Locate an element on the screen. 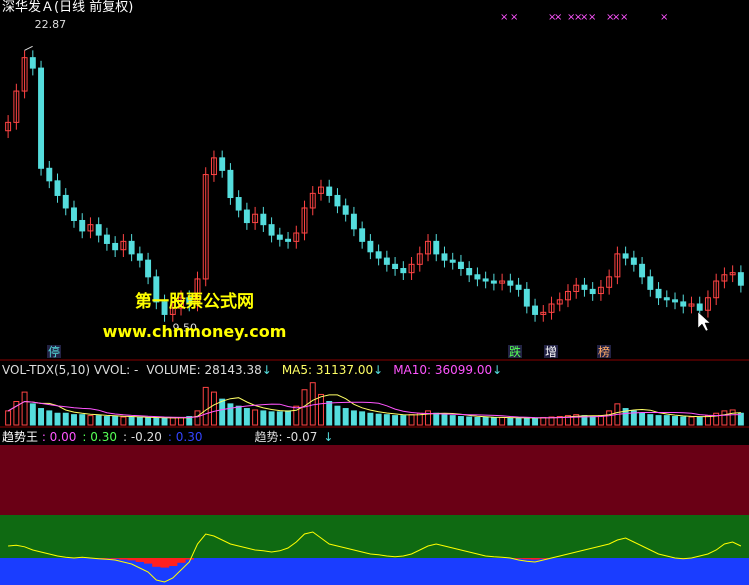 The image size is (749, 585). event-marker-label: 跌 is located at coordinates (515, 351).